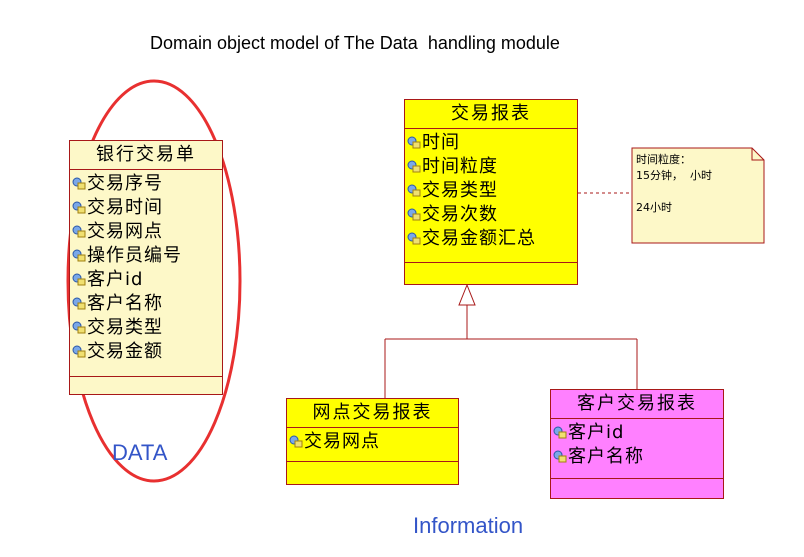  I want to click on generalization-arrowhead, so click(467, 294).